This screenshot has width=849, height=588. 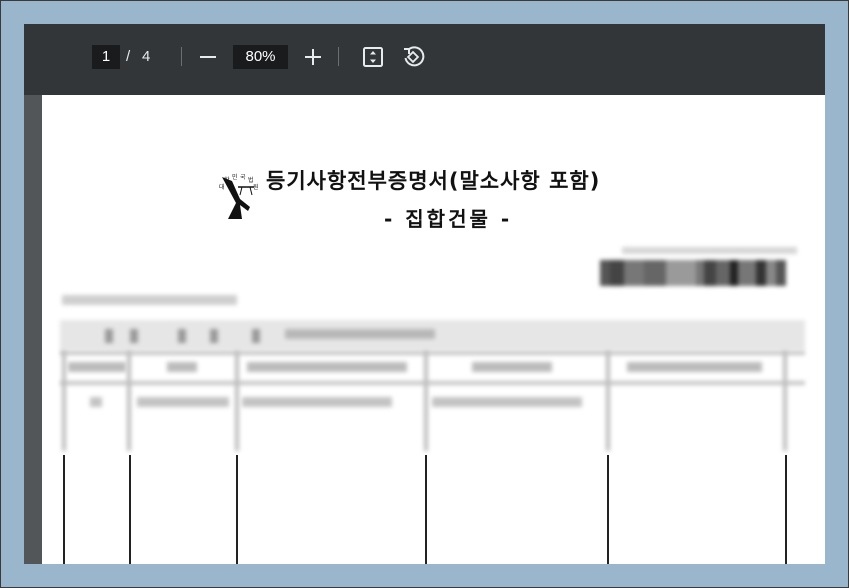 What do you see at coordinates (243, 177) in the screenshot?
I see `svg-text: 국` at bounding box center [243, 177].